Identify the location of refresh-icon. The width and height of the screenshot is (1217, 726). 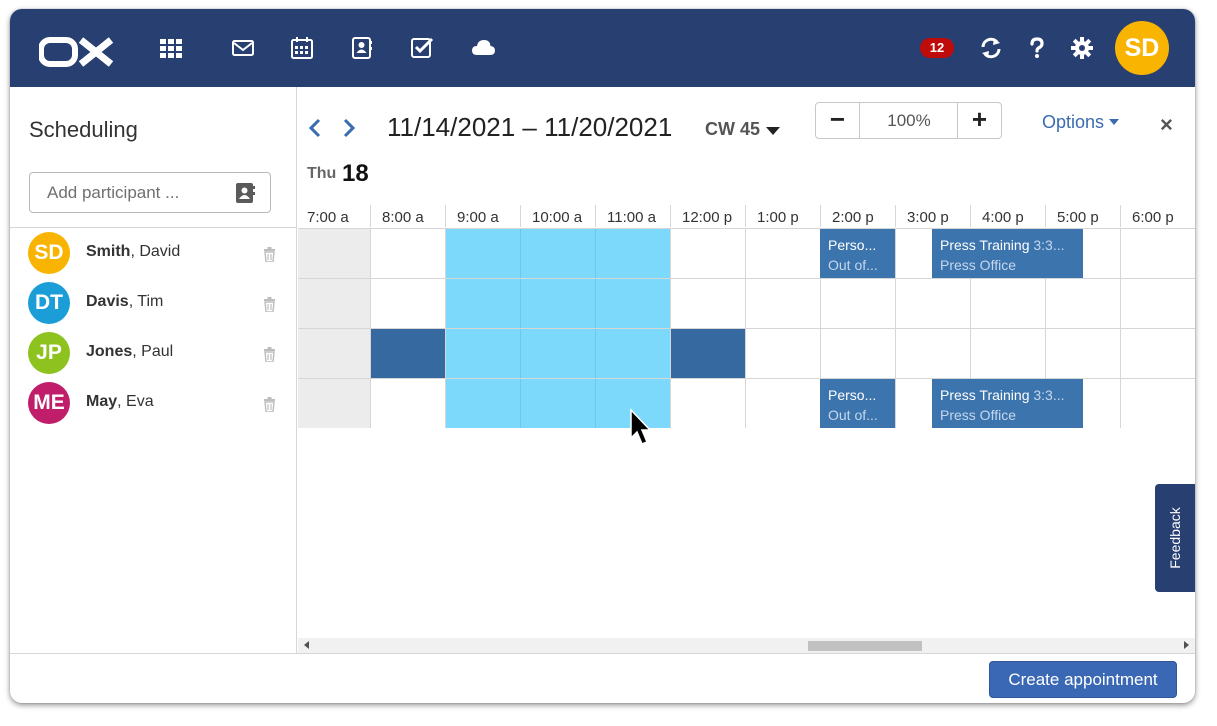
(991, 48).